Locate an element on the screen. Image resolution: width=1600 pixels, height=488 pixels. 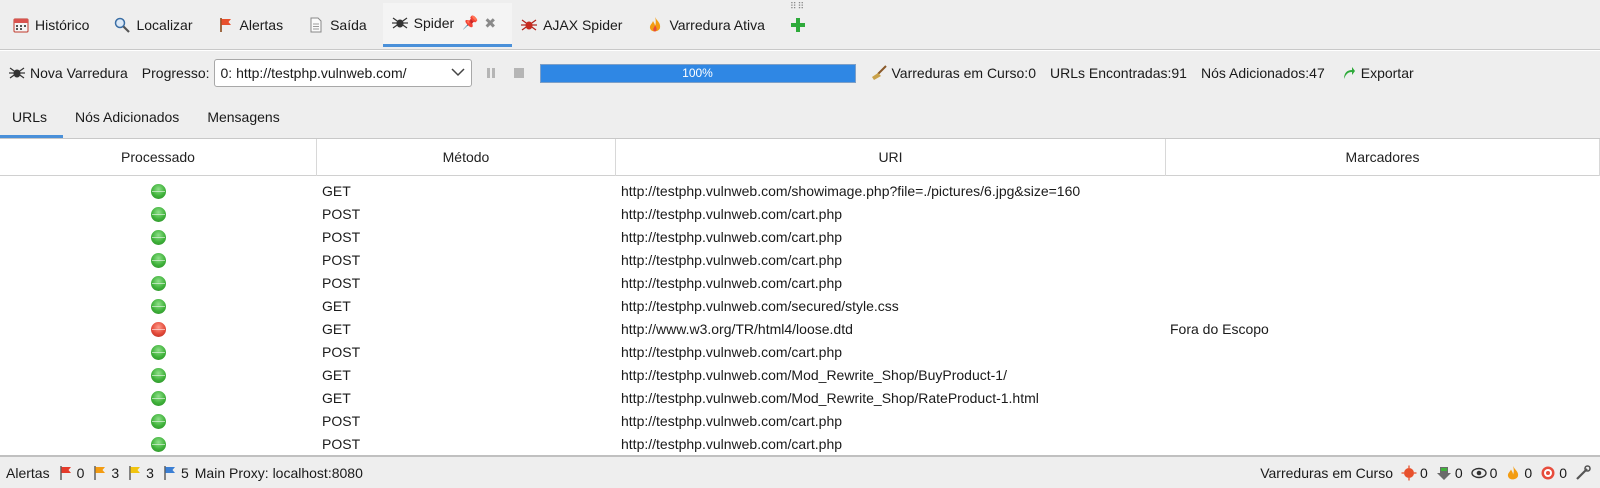
tab-ajax-spider: AJAX Spider is located at coordinates (575, 25).